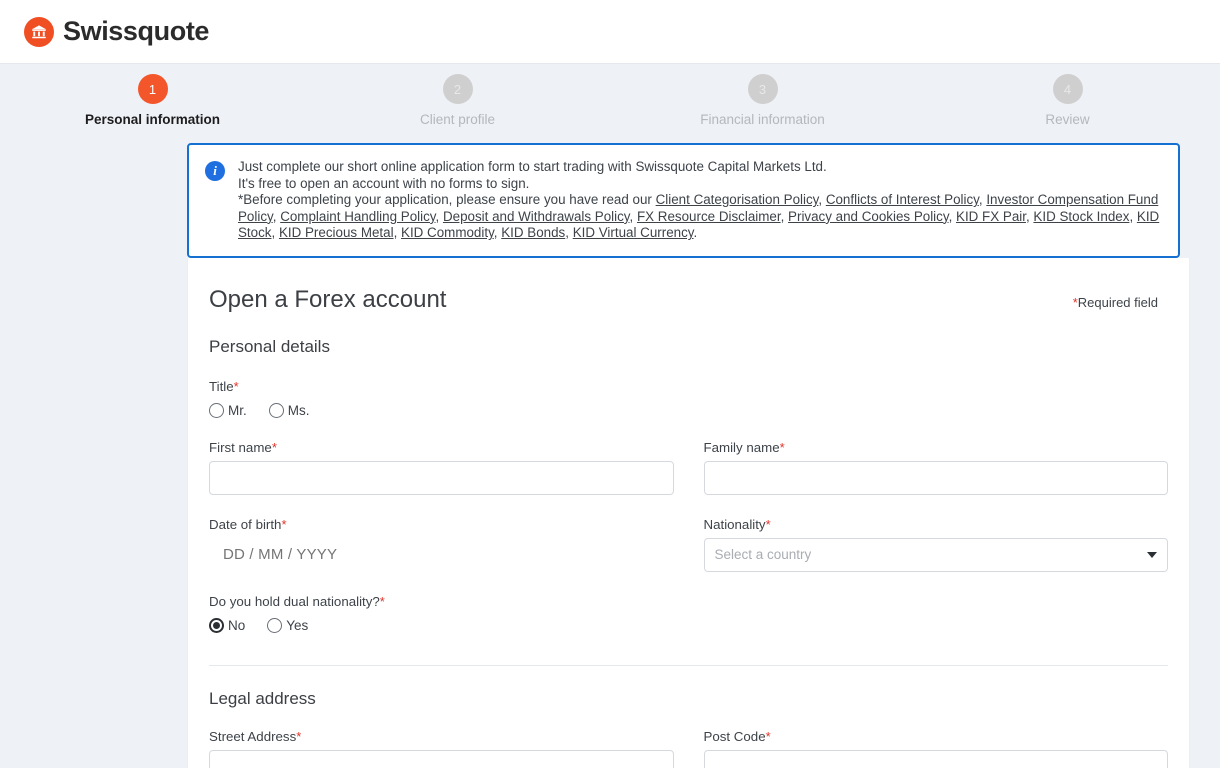 The height and width of the screenshot is (768, 1220). What do you see at coordinates (688, 398) in the screenshot?
I see `field-title: Title* Mr. Ms.` at bounding box center [688, 398].